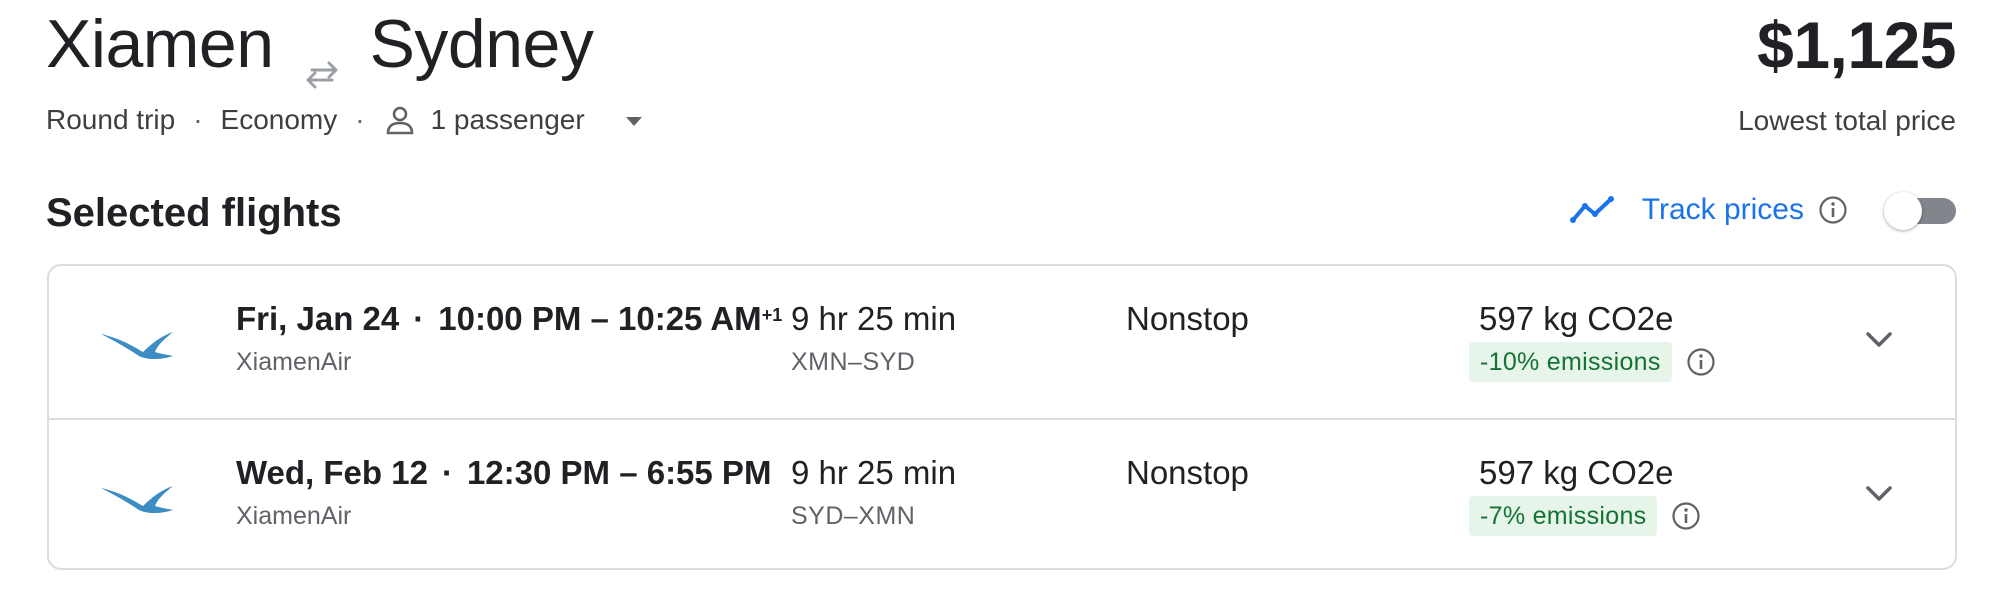  Describe the element at coordinates (279, 119) in the screenshot. I see `cabin-class: Economy` at that location.